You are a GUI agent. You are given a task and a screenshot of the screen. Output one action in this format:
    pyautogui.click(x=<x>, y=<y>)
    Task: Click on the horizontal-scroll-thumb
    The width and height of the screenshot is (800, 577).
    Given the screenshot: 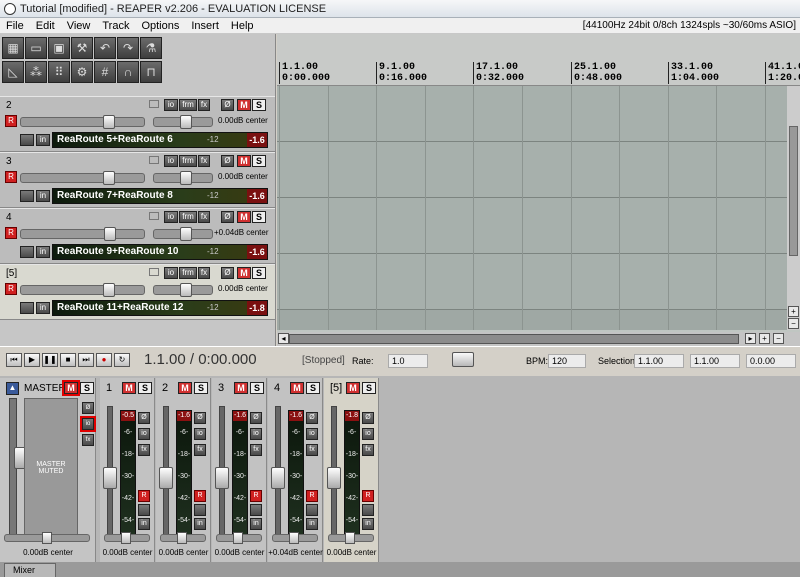 What is the action you would take?
    pyautogui.click(x=514, y=339)
    